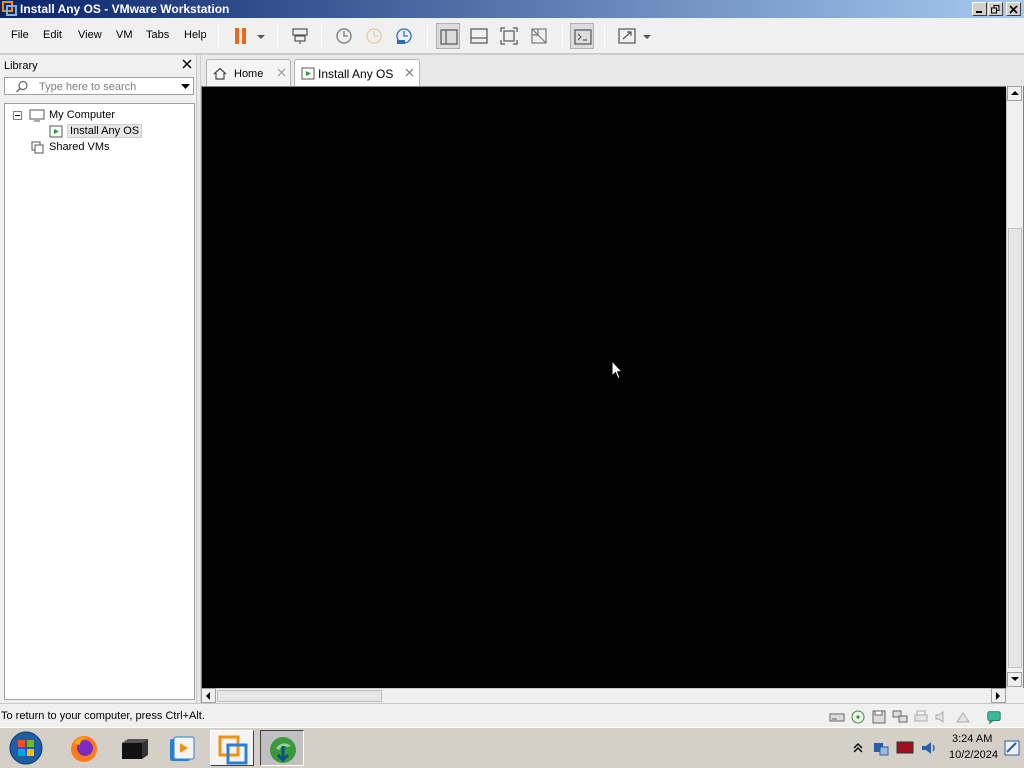 This screenshot has height=768, width=1024. What do you see at coordinates (187, 64) in the screenshot?
I see `close-library-icon` at bounding box center [187, 64].